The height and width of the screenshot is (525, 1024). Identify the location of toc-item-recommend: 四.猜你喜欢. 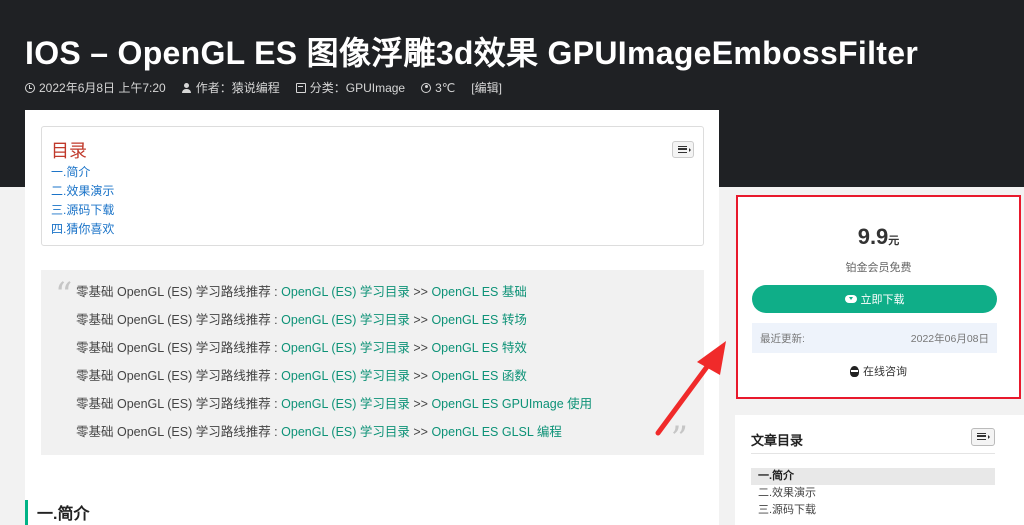
(82, 229).